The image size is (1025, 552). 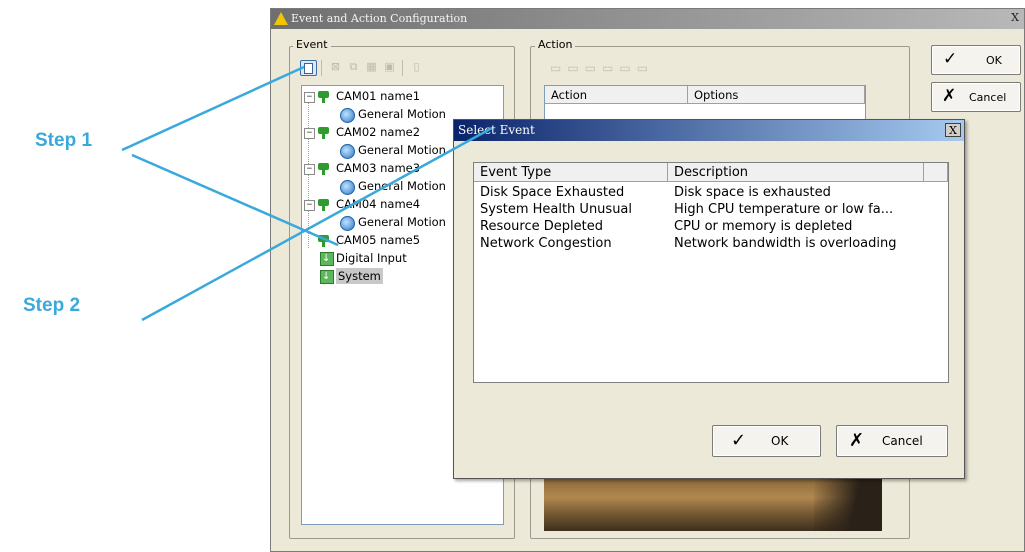 I want to click on step-2-pointer-line, so click(x=317, y=224).